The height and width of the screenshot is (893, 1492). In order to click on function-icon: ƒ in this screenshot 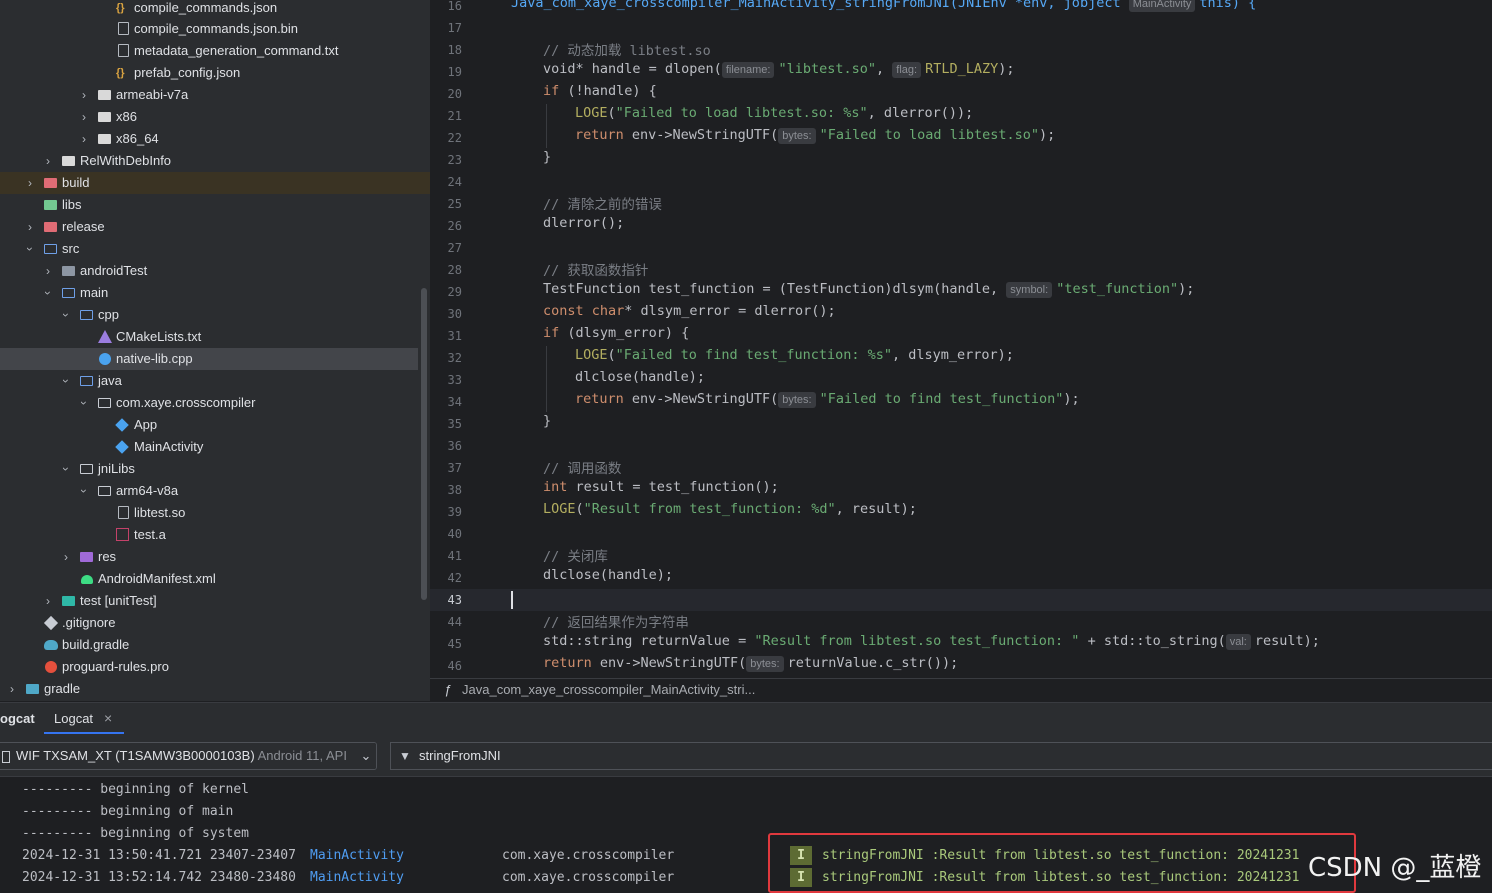, I will do `click(448, 689)`.